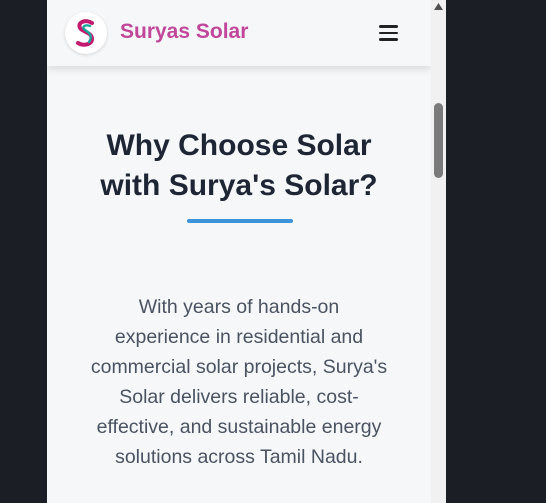 This screenshot has width=546, height=503. What do you see at coordinates (239, 457) in the screenshot?
I see `paragraph-line: solutions across Tamil Nadu.` at bounding box center [239, 457].